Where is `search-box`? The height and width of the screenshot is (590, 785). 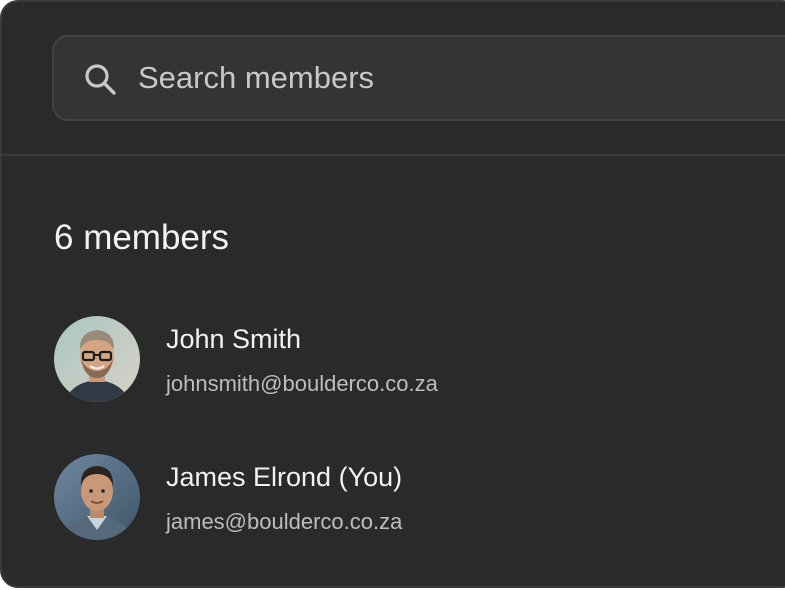
search-box is located at coordinates (418, 78).